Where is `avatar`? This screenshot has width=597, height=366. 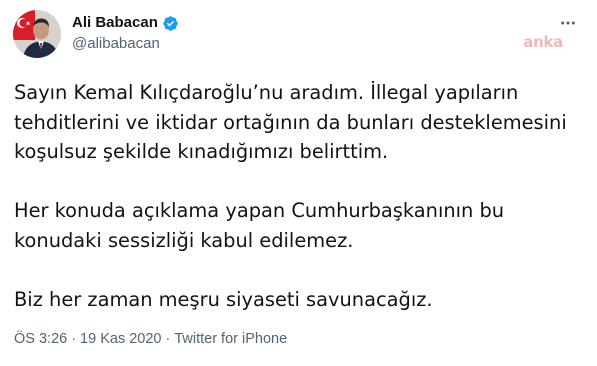 avatar is located at coordinates (37, 34).